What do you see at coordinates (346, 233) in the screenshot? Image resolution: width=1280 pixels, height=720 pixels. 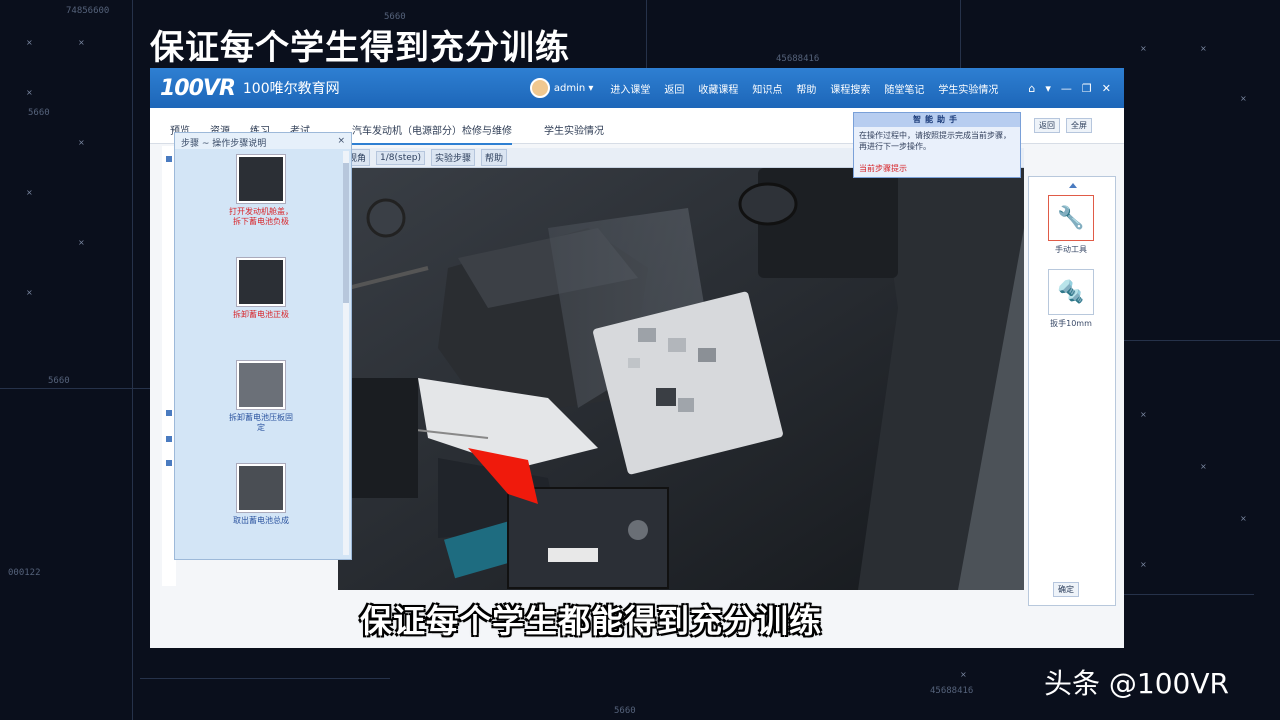 I see `scrollbar-thumb` at bounding box center [346, 233].